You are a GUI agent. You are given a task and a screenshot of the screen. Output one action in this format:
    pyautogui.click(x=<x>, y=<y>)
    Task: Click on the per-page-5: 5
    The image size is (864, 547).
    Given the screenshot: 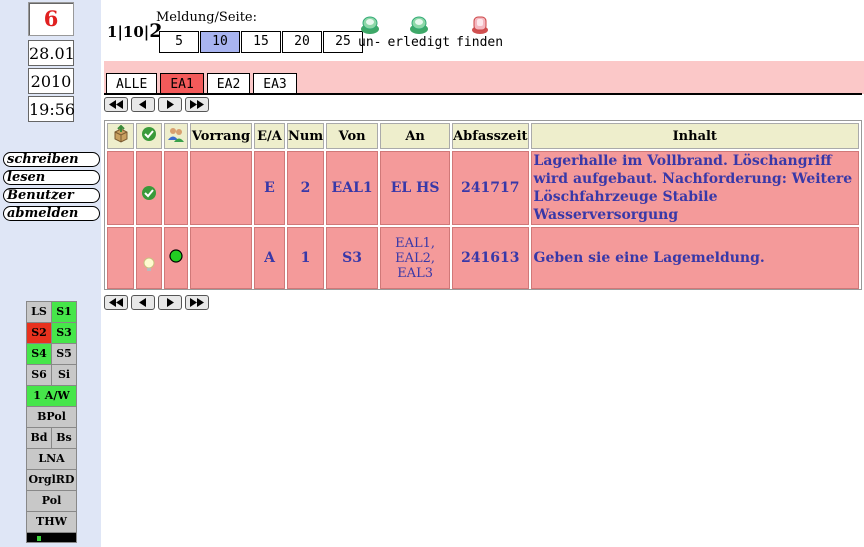 What is the action you would take?
    pyautogui.click(x=179, y=42)
    